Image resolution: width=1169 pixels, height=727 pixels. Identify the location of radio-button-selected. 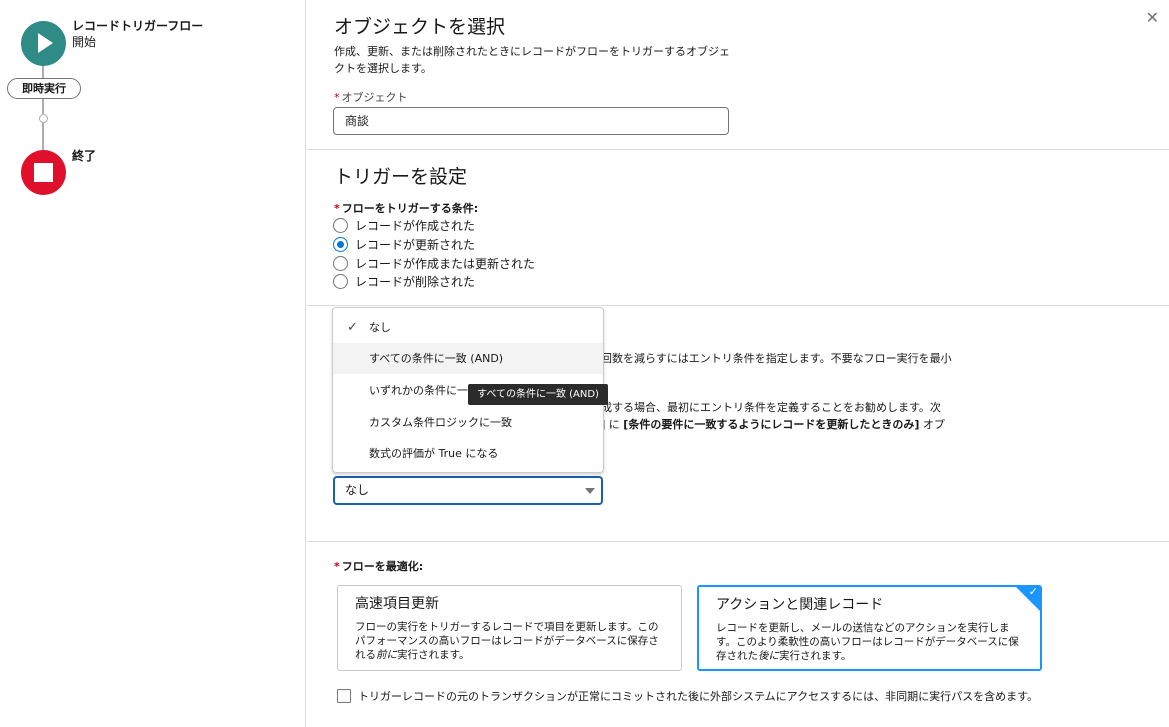
(340, 244).